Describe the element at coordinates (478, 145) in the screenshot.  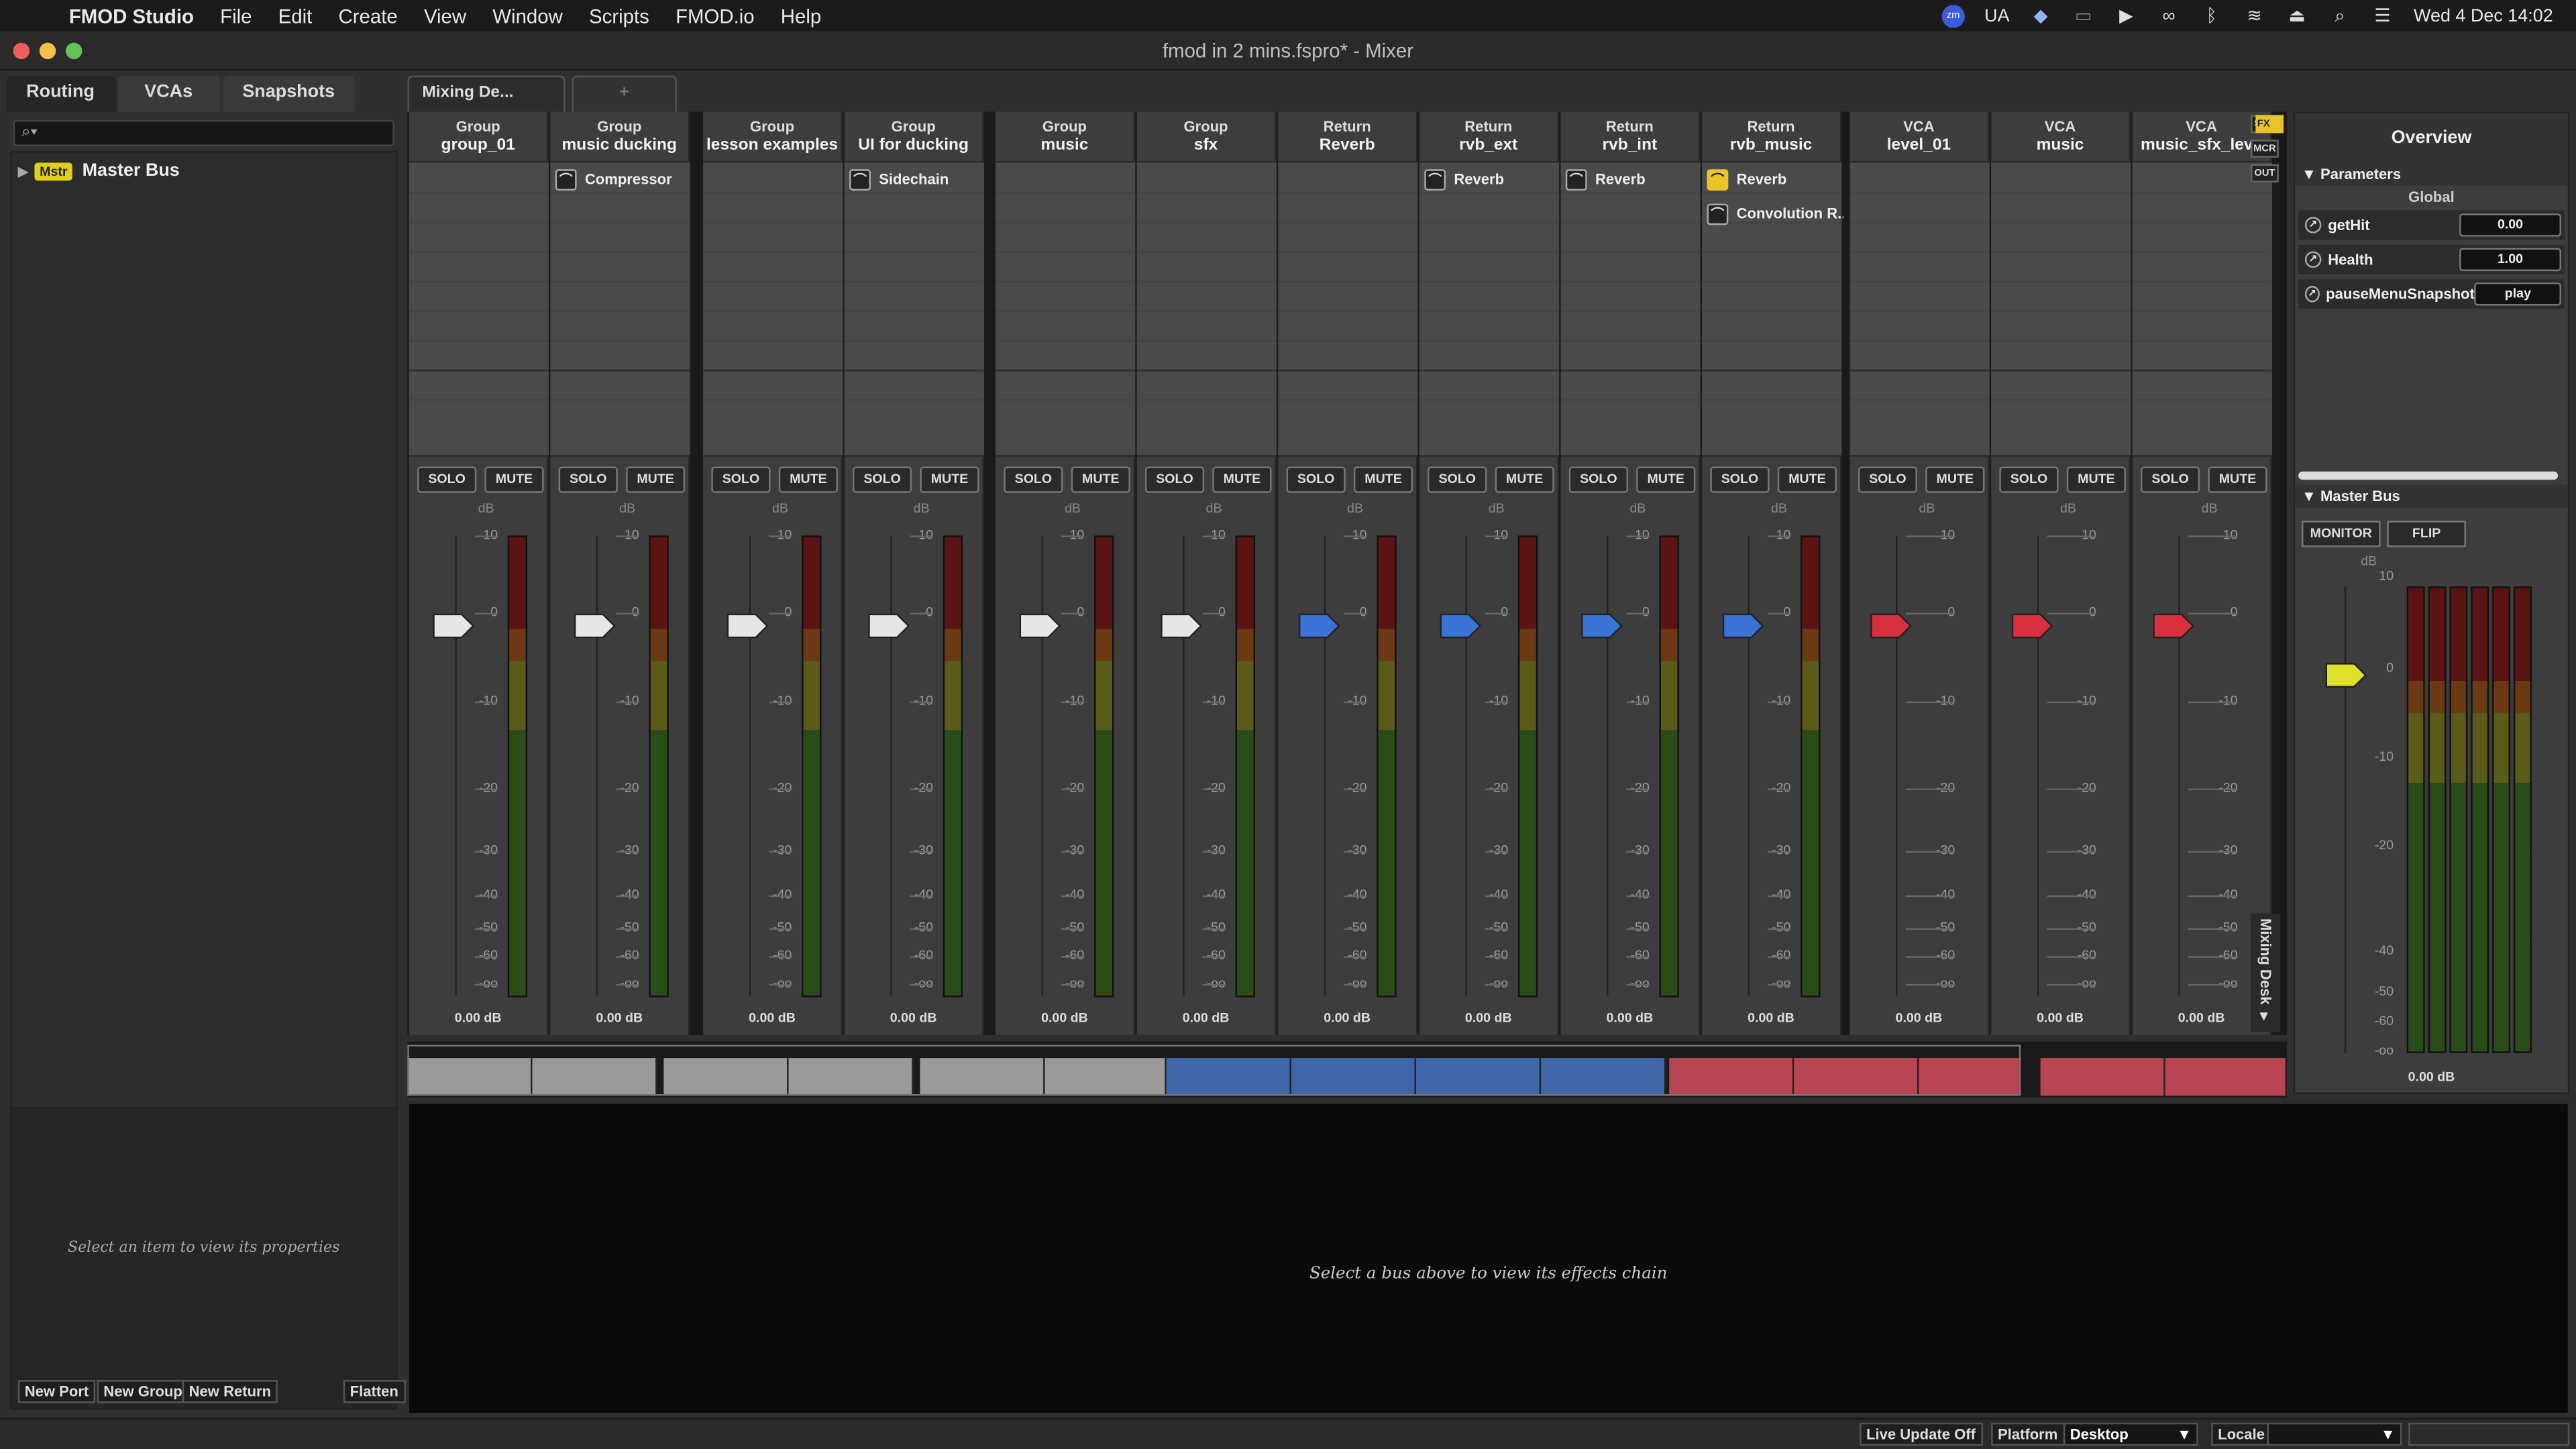
I see `bus-name-label: group_01` at that location.